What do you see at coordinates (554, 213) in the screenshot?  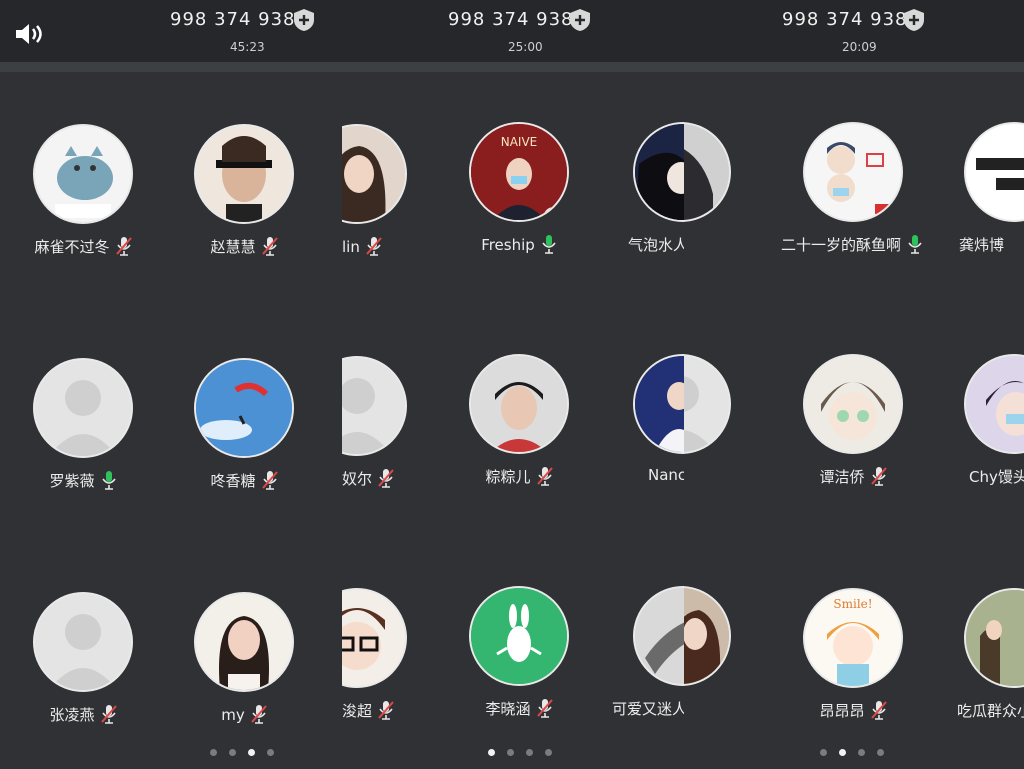 I see `host-badge-icon` at bounding box center [554, 213].